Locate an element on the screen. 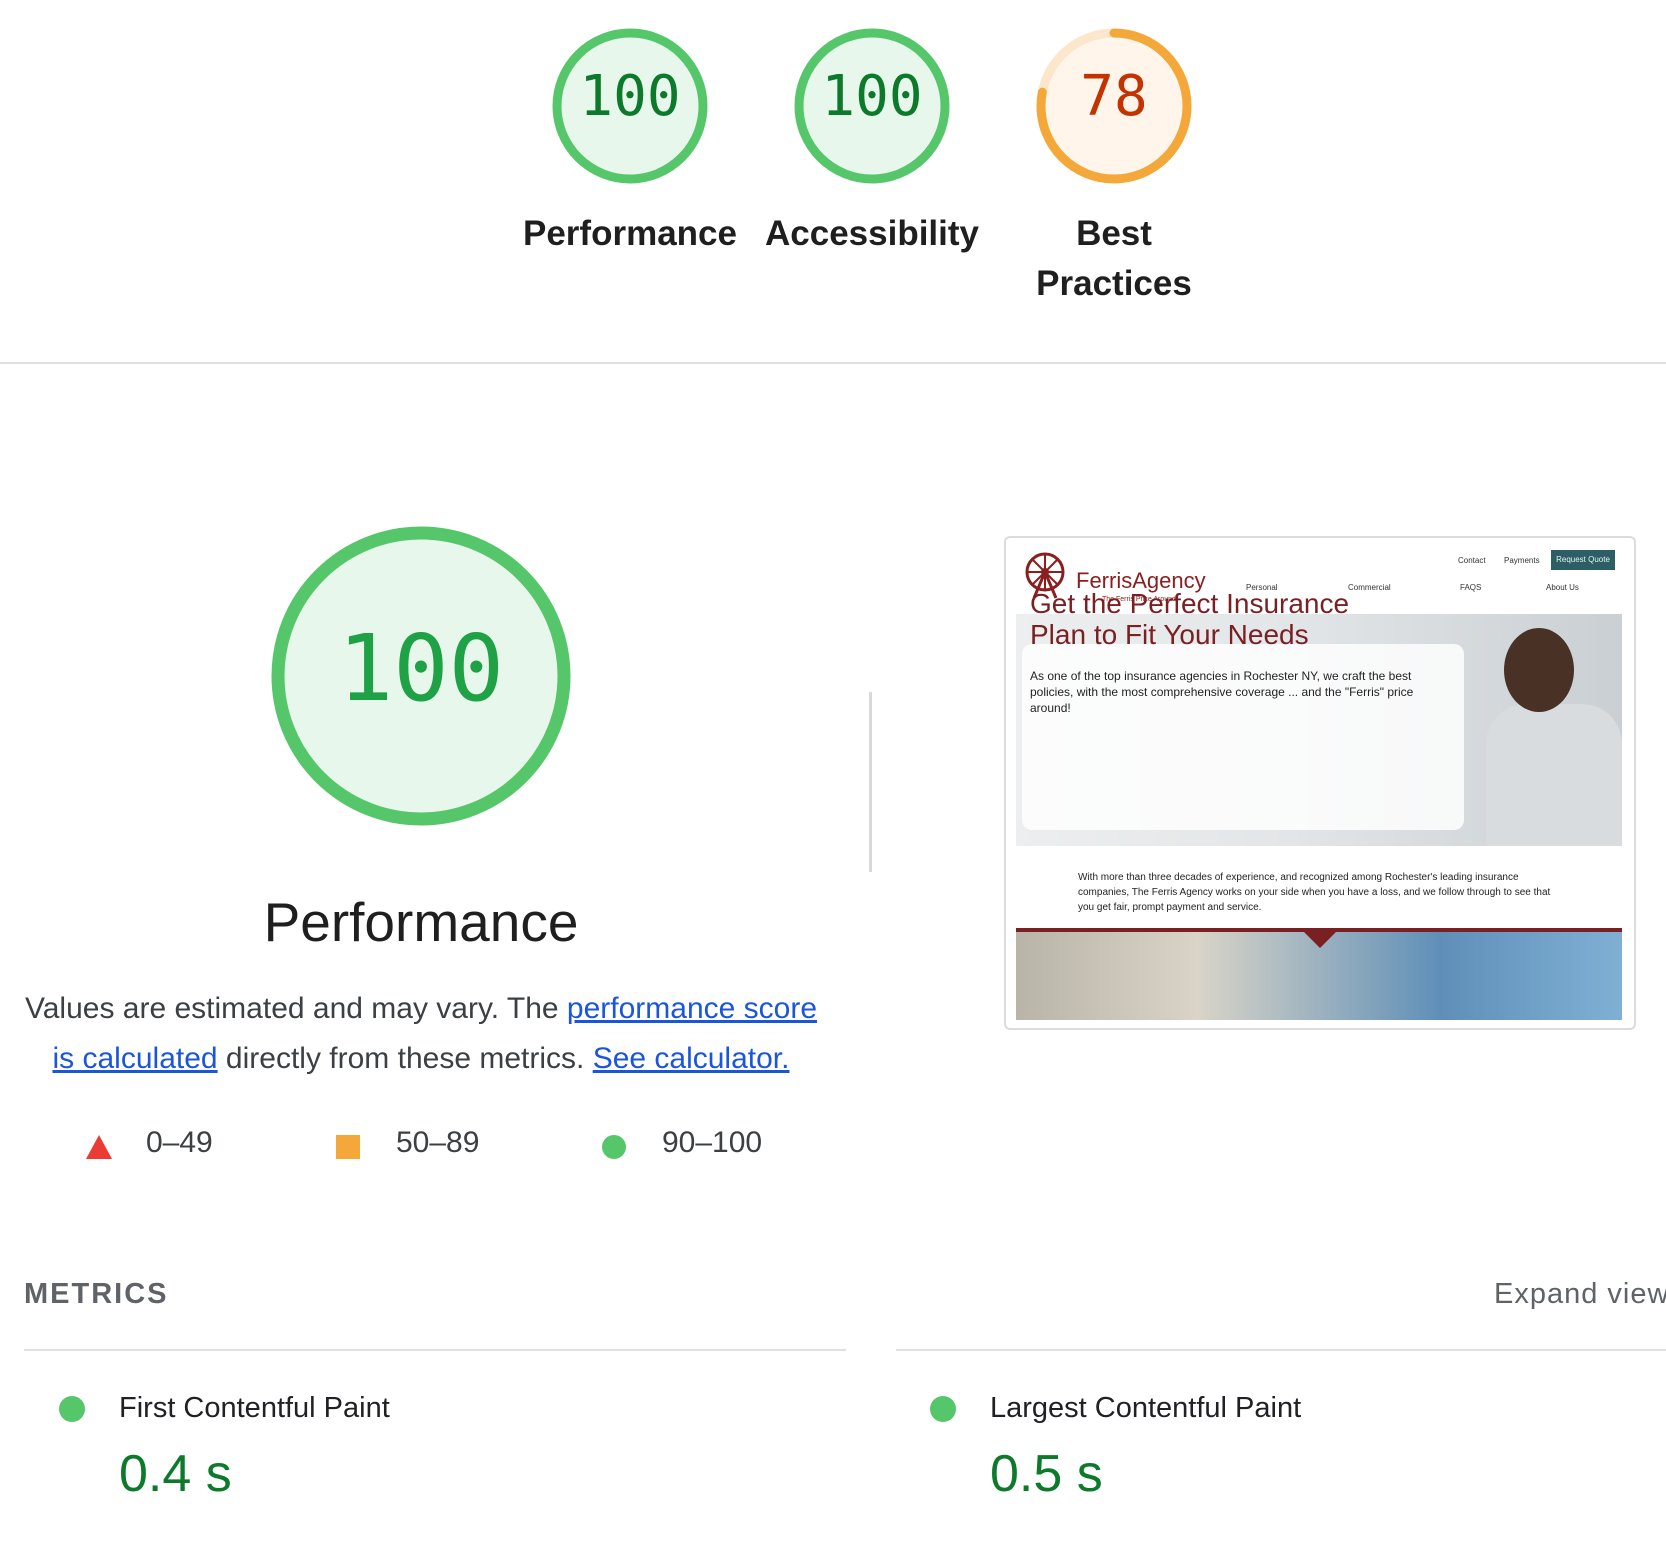  legend-pass: 90–100 is located at coordinates (682, 1143).